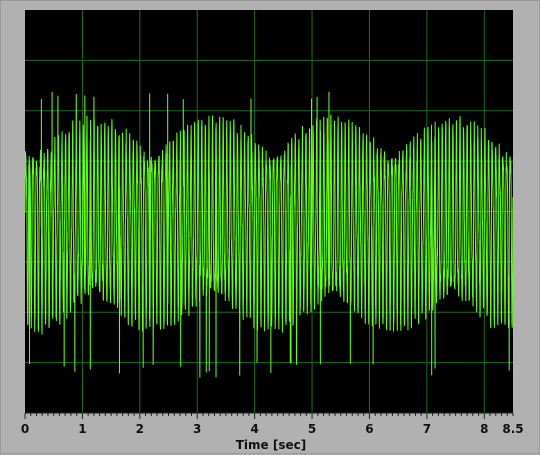 The width and height of the screenshot is (540, 455). I want to click on x-tick-label: 1, so click(82, 429).